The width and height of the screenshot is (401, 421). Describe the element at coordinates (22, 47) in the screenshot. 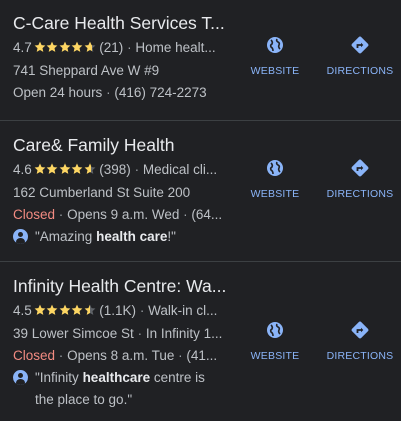

I see `rating-value: 4.7` at that location.